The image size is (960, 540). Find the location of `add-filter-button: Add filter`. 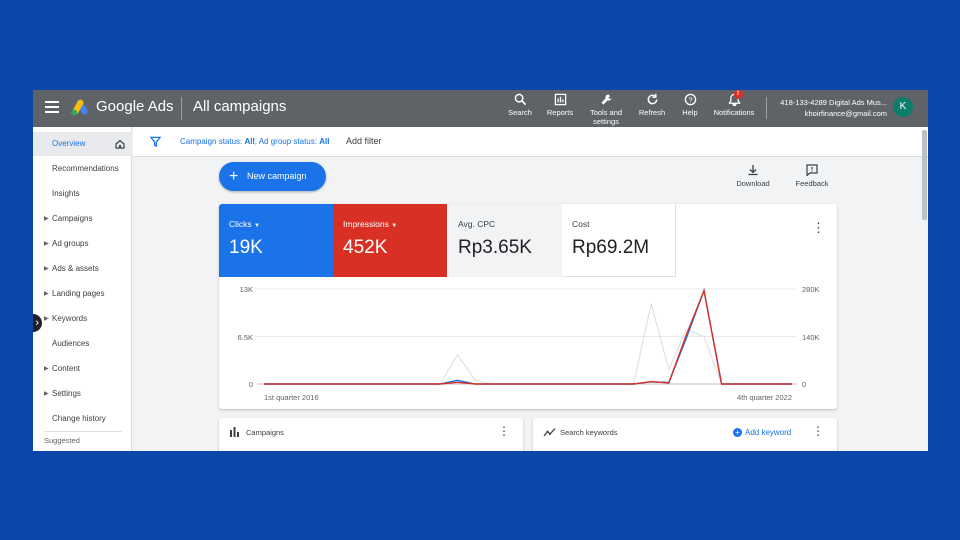

add-filter-button: Add filter is located at coordinates (364, 141).